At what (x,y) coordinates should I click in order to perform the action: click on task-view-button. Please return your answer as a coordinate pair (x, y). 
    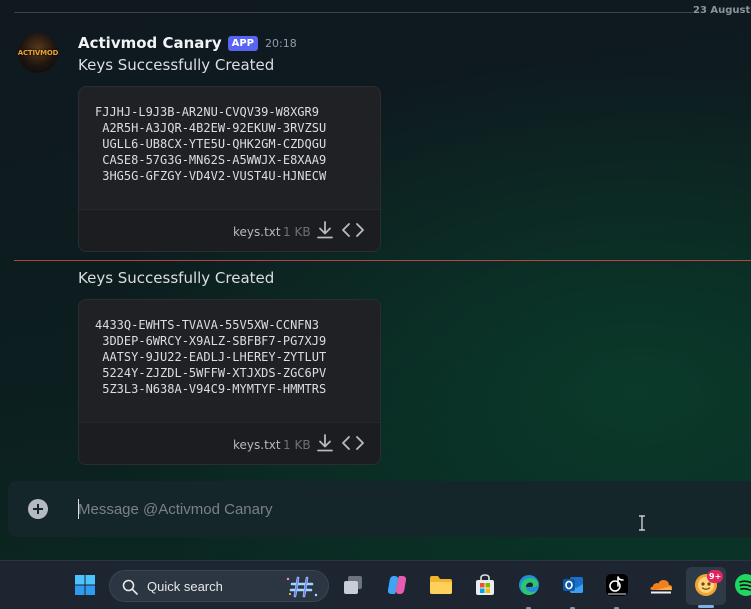
    Looking at the image, I should click on (353, 585).